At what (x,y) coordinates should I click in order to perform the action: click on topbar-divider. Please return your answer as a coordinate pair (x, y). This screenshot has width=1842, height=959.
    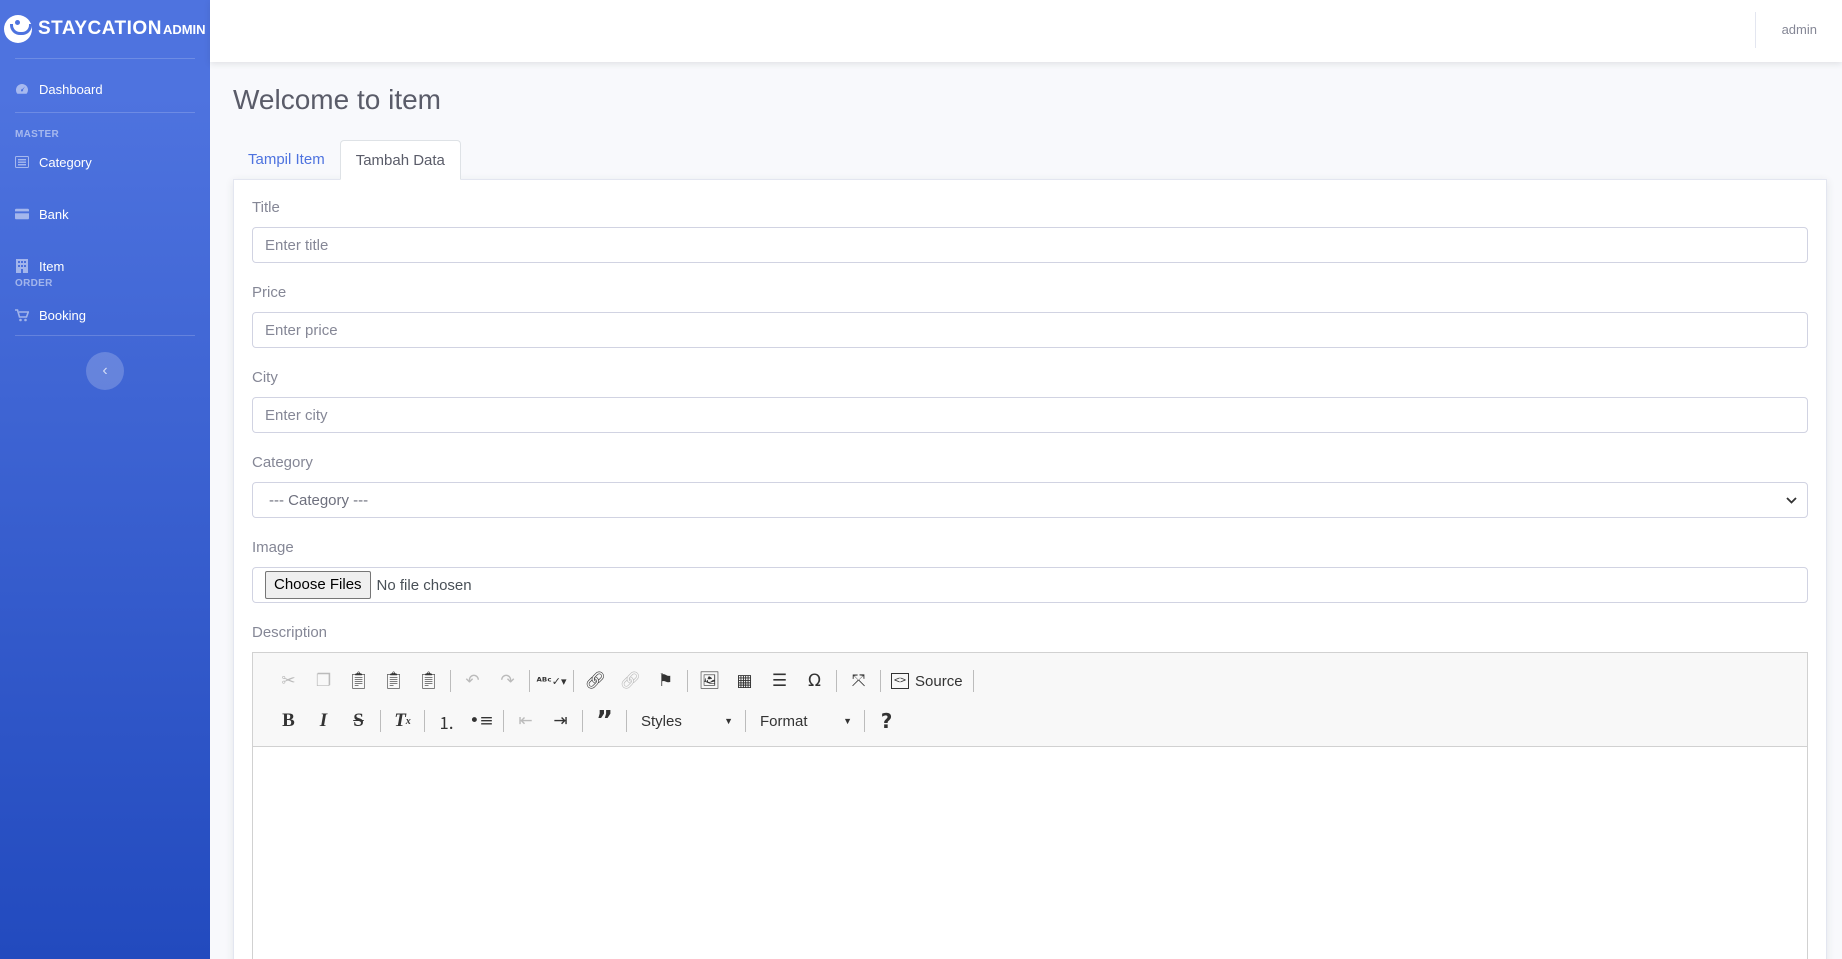
    Looking at the image, I should click on (1755, 30).